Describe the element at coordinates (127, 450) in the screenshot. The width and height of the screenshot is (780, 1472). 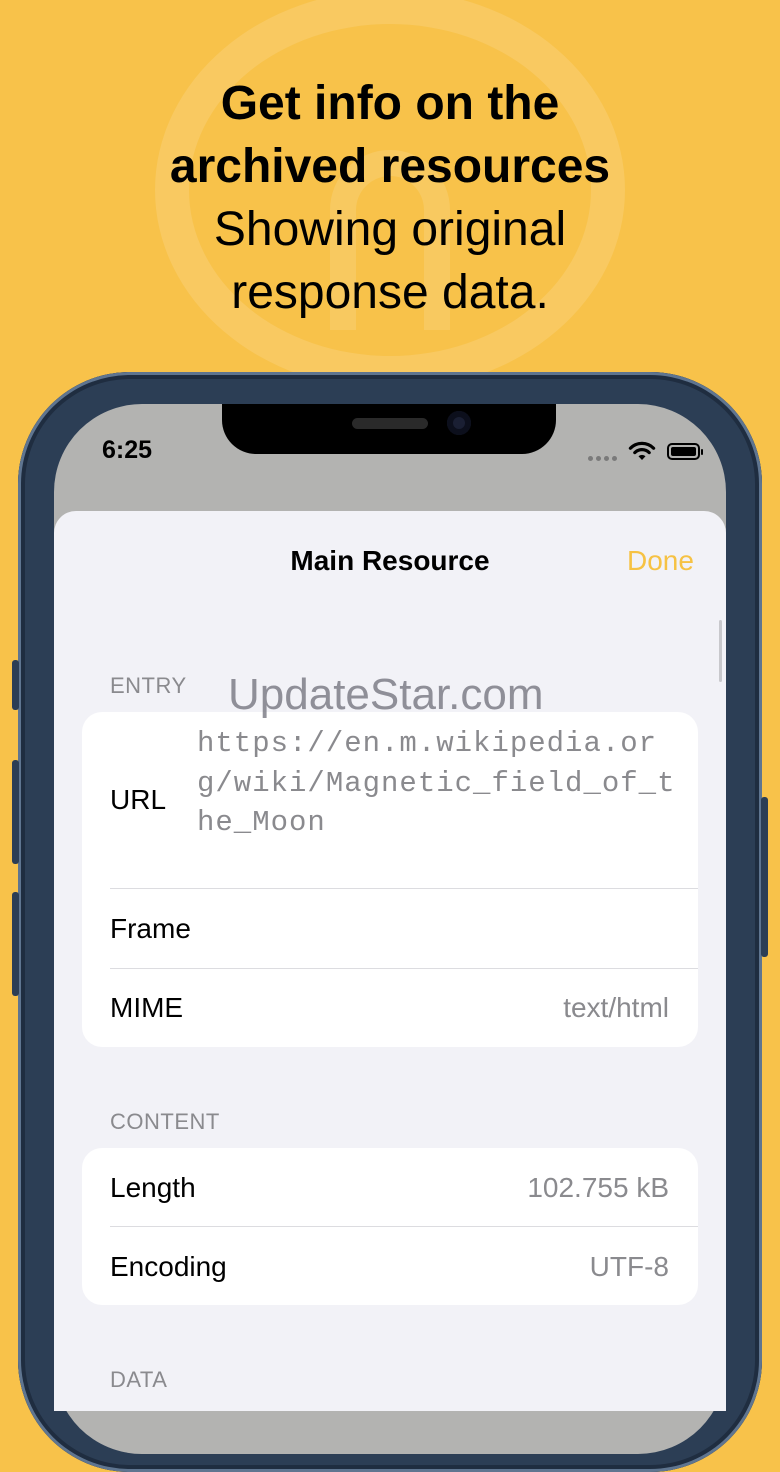
I see `status-time: 6:25` at that location.